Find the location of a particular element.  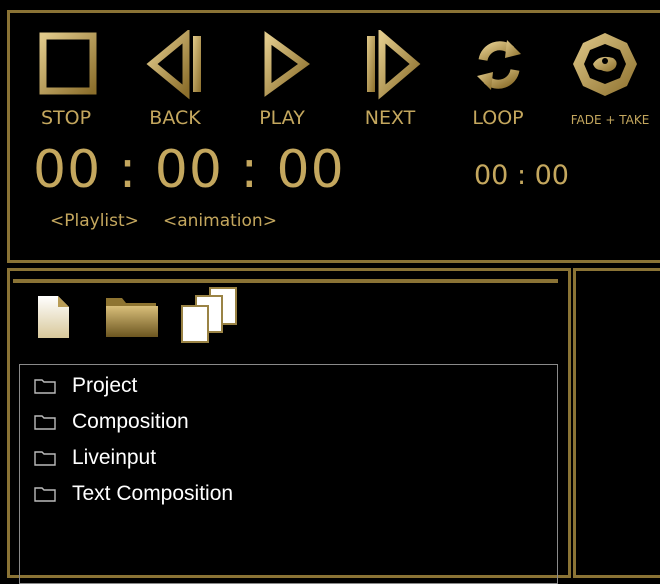

animation-label: <animation> is located at coordinates (220, 221).